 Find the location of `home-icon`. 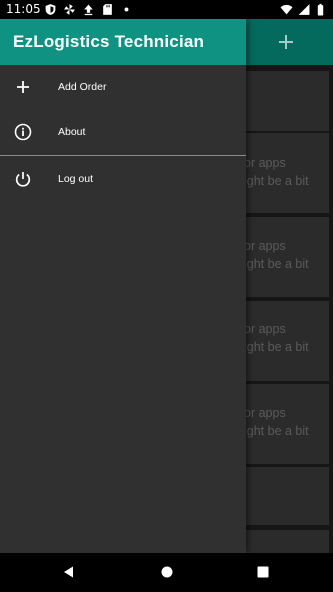

home-icon is located at coordinates (167, 572).